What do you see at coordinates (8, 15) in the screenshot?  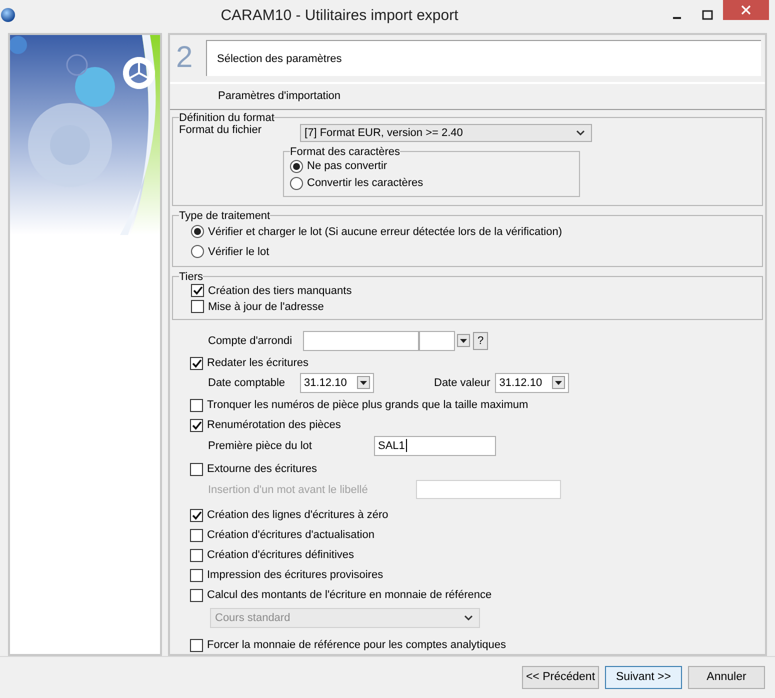 I see `app-icon` at bounding box center [8, 15].